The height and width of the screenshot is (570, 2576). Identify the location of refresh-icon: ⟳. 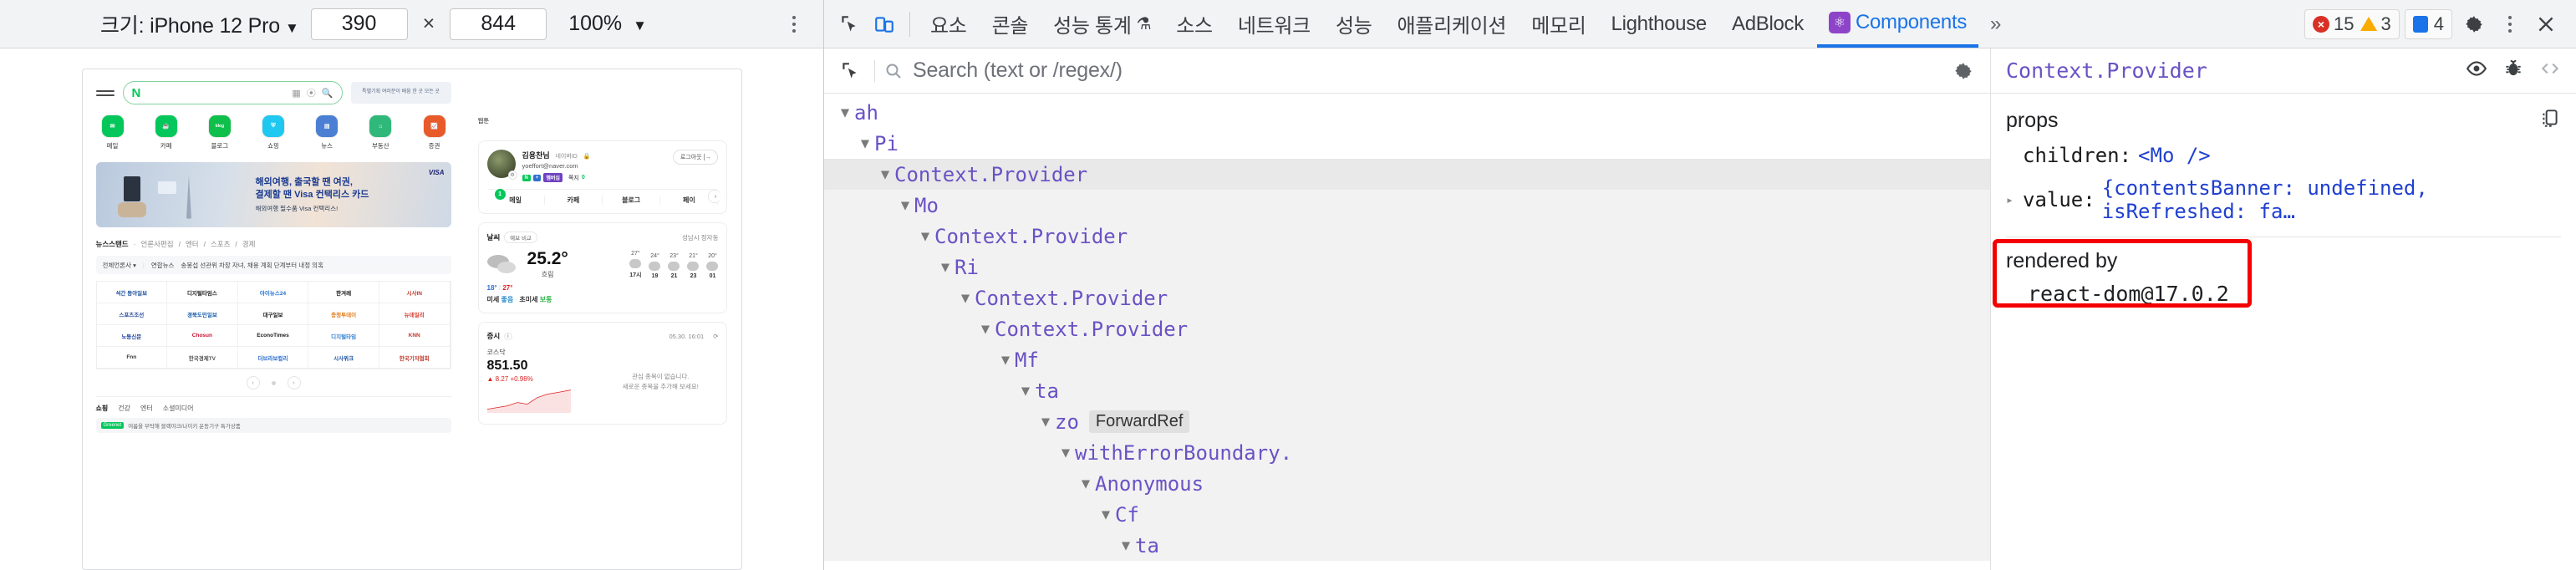
(715, 336).